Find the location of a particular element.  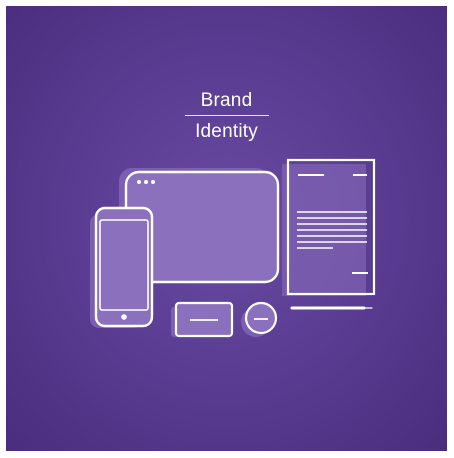

smartphone-icon is located at coordinates (122, 267).